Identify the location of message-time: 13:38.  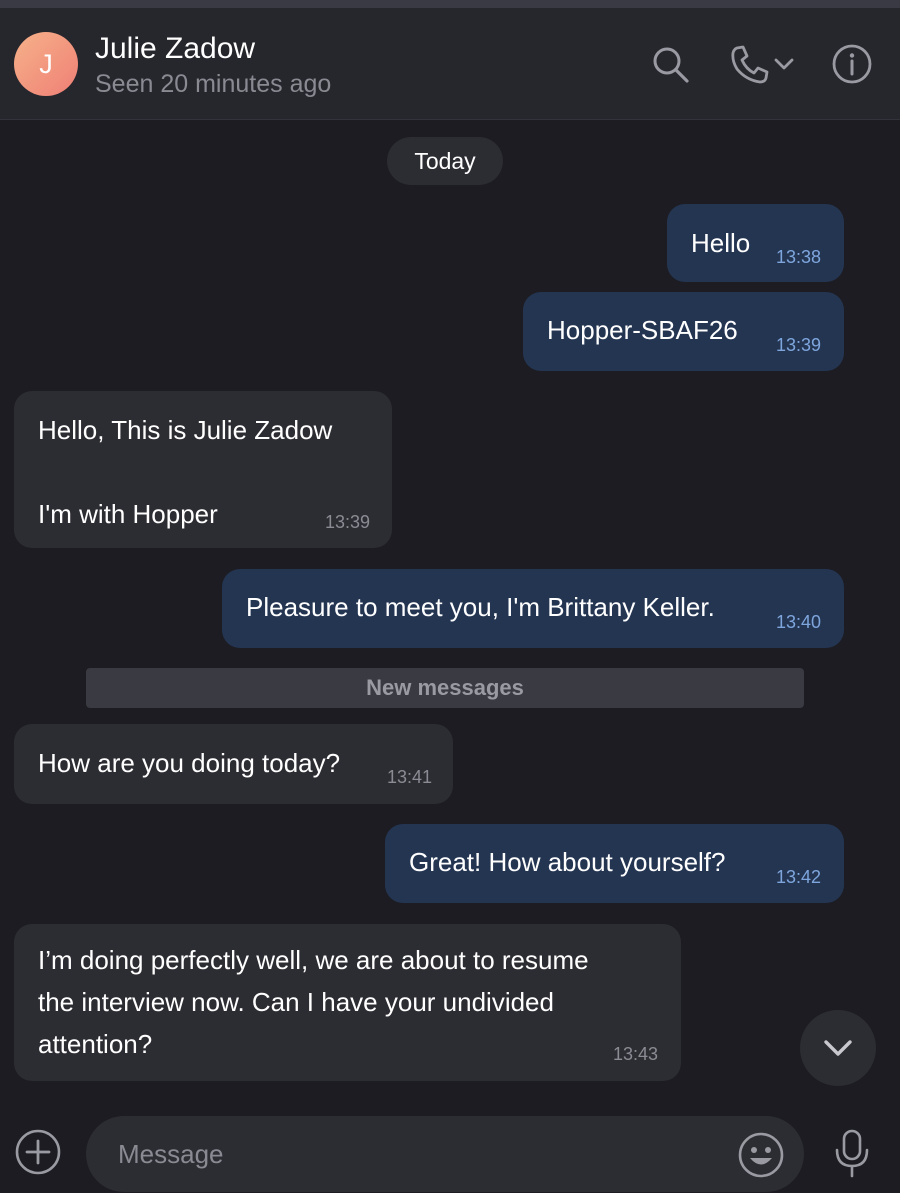
(799, 257).